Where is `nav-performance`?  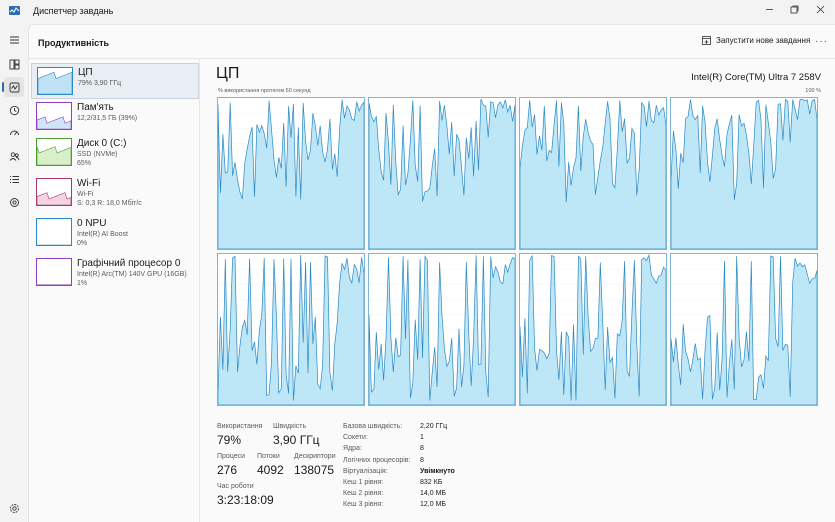 nav-performance is located at coordinates (13, 87).